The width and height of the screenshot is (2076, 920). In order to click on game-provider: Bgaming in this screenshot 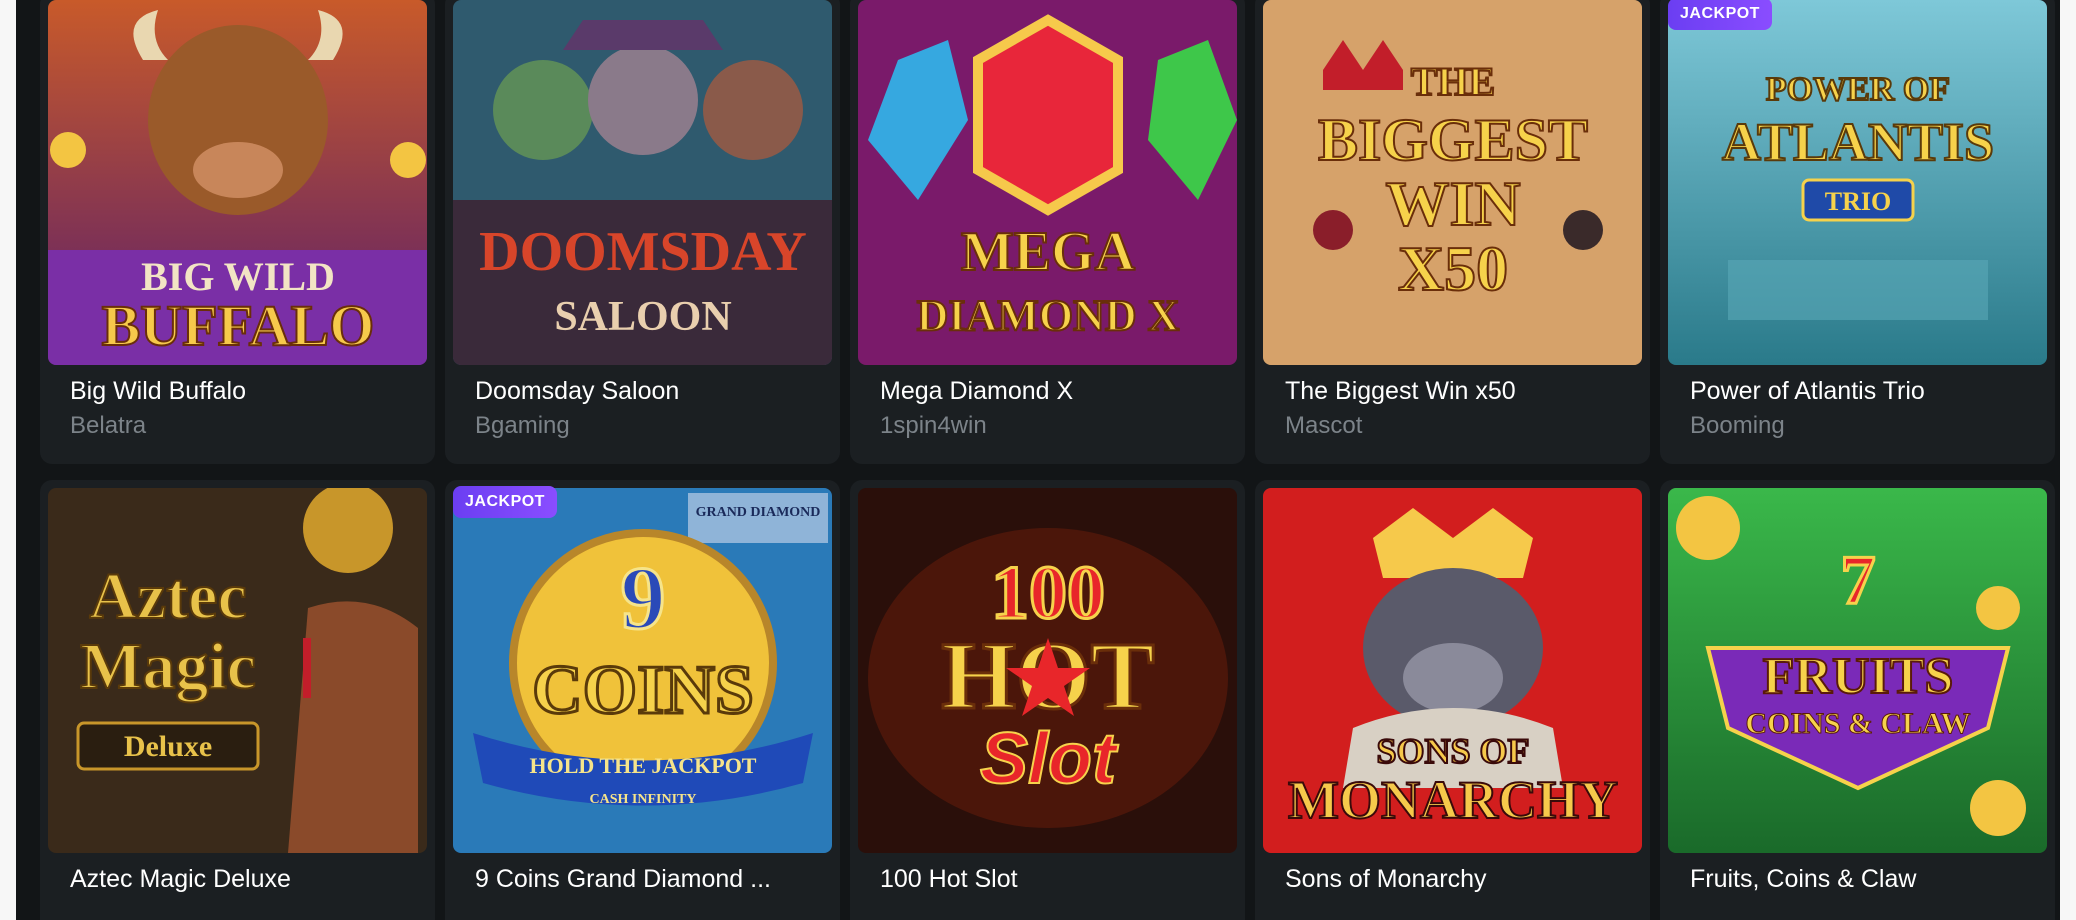, I will do `click(522, 425)`.